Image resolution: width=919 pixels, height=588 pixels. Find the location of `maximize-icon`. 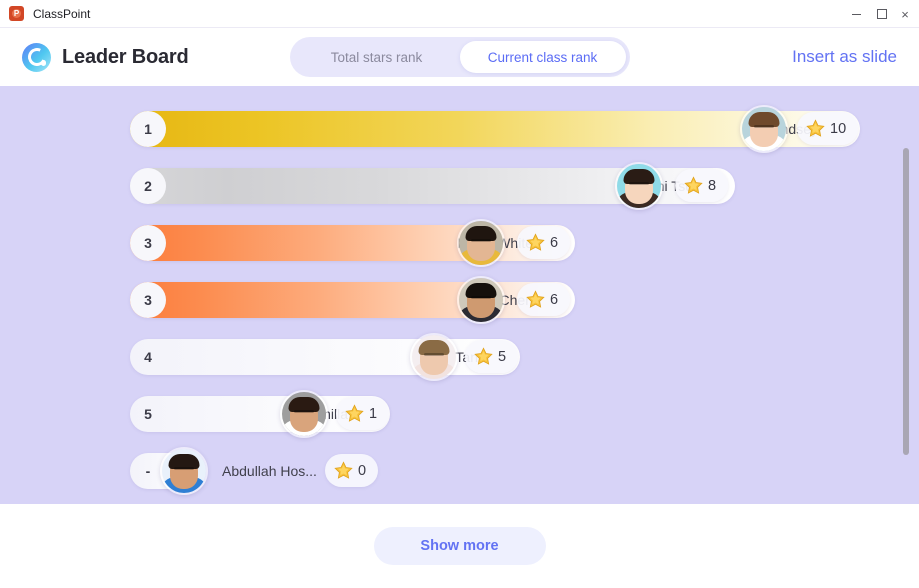

maximize-icon is located at coordinates (881, 14).